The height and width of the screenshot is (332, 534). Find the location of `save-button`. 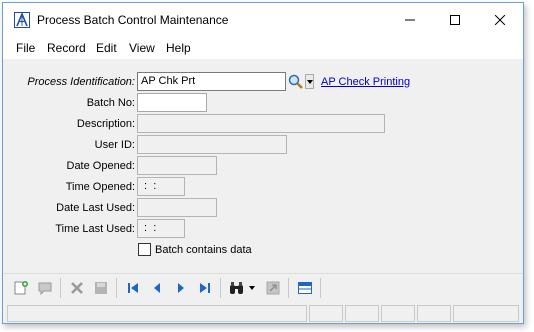

save-button is located at coordinates (101, 288).